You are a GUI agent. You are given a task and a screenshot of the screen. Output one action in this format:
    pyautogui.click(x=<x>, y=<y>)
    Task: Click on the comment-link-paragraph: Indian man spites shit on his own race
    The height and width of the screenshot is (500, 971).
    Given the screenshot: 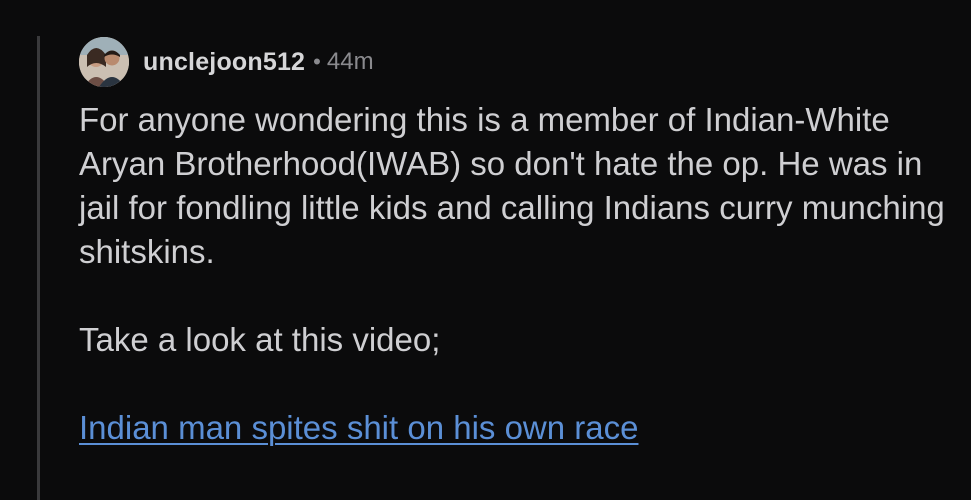 What is the action you would take?
    pyautogui.click(x=519, y=428)
    